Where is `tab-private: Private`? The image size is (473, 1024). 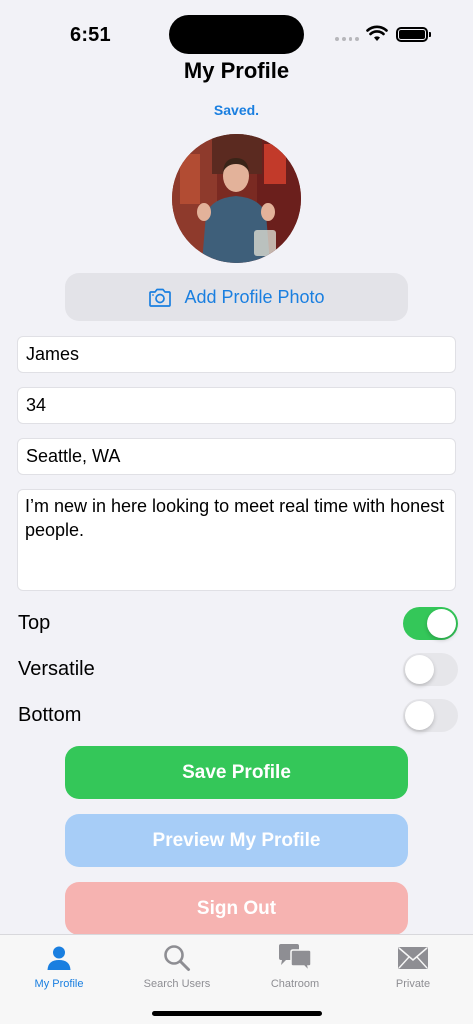
tab-private: Private is located at coordinates (413, 965).